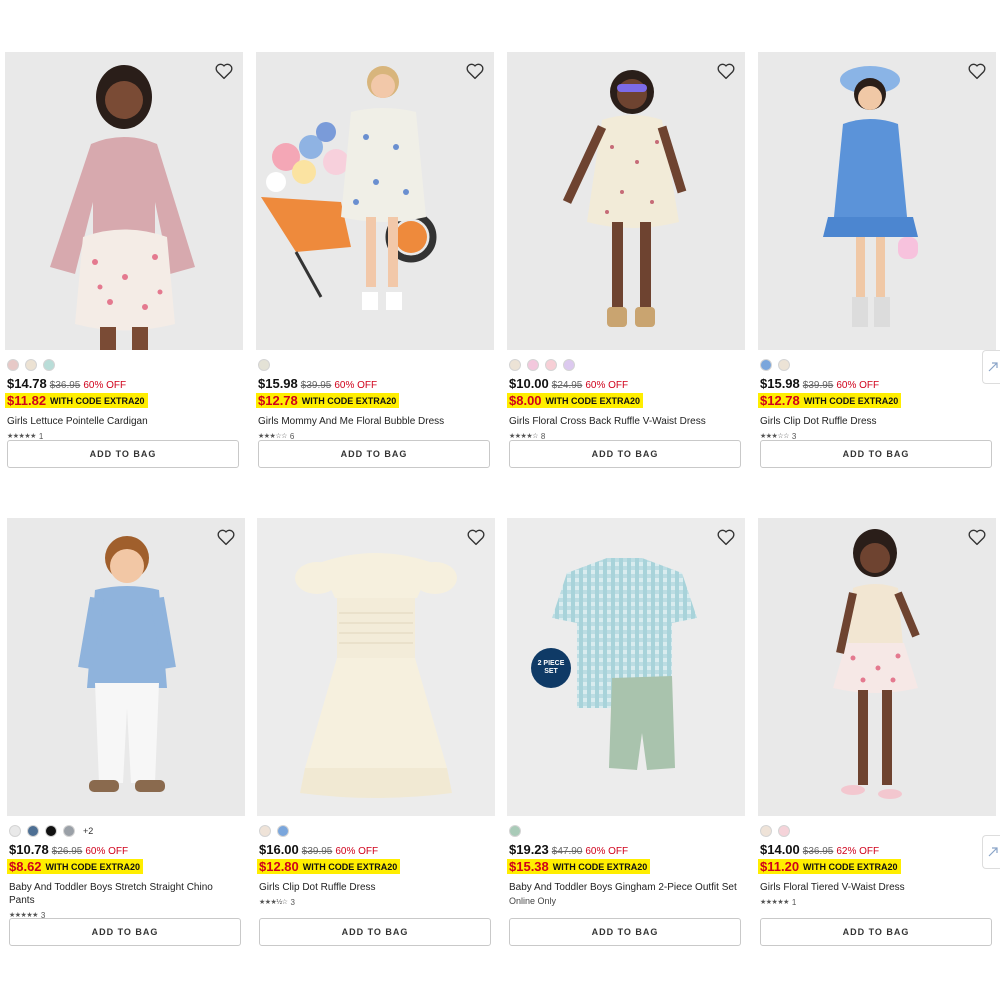  What do you see at coordinates (794, 902) in the screenshot?
I see `review-count: 1` at bounding box center [794, 902].